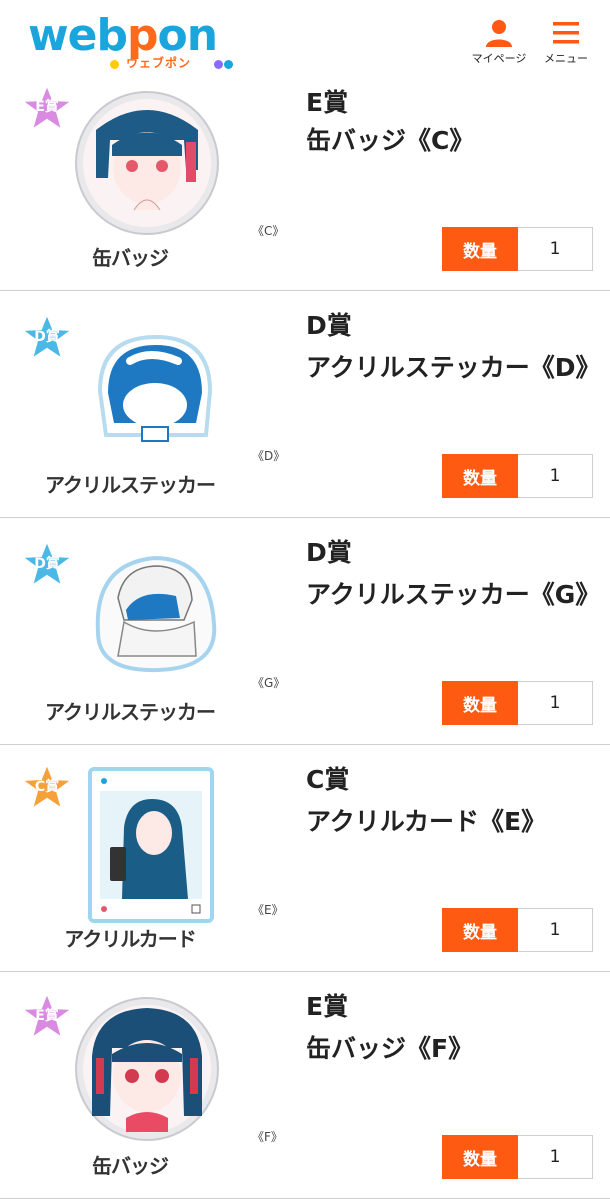 This screenshot has width=610, height=1200. Describe the element at coordinates (390, 1048) in the screenshot. I see `item-title: 缶バッジ《F》` at that location.